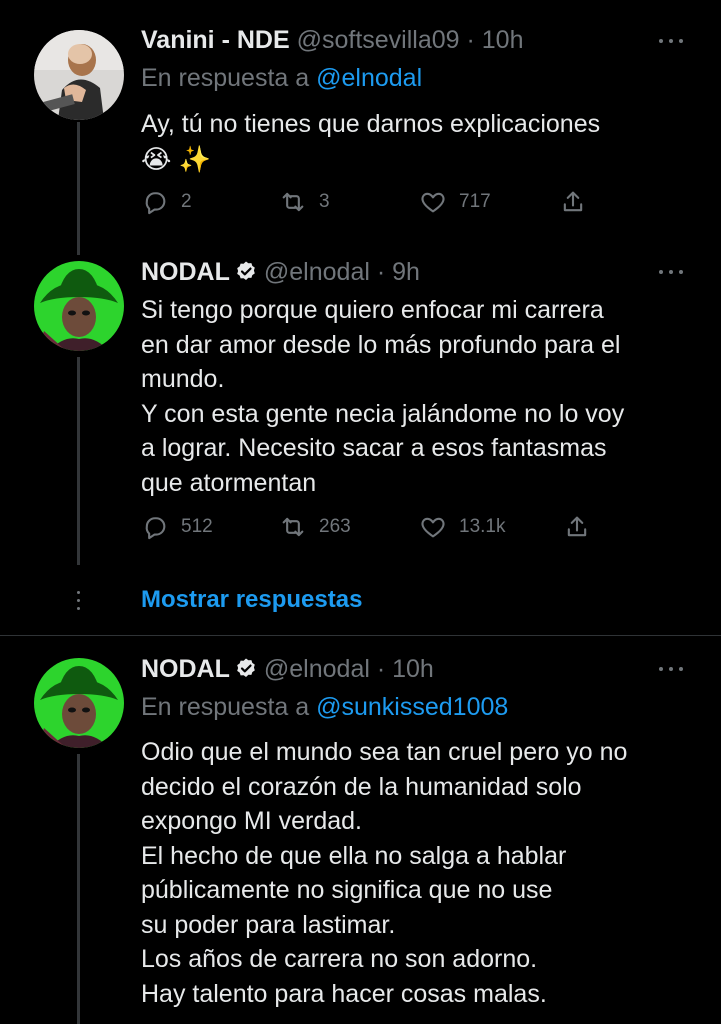 Image resolution: width=721 pixels, height=1024 pixels. I want to click on text-line: decido el corazón de la humanidad solo, so click(361, 786).